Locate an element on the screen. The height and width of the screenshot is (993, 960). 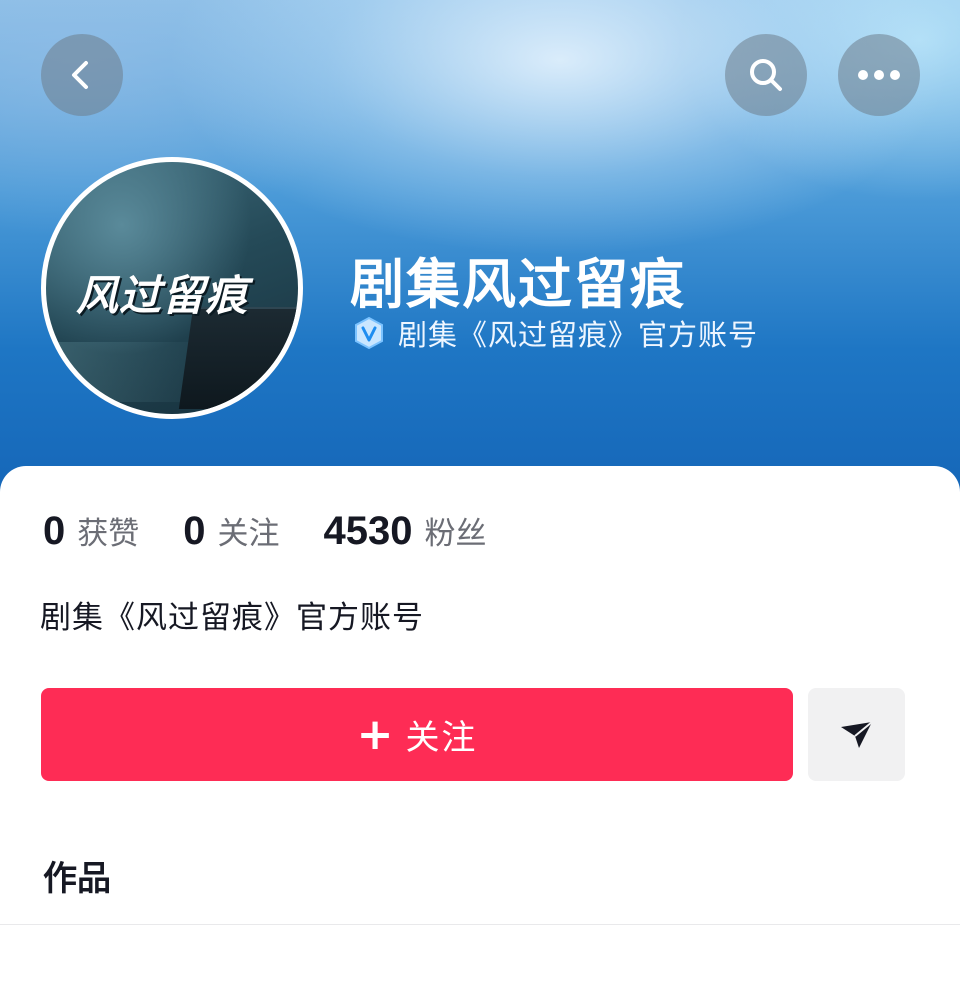
verified-description: 剧集《风过留痕》官方账号 is located at coordinates (578, 335).